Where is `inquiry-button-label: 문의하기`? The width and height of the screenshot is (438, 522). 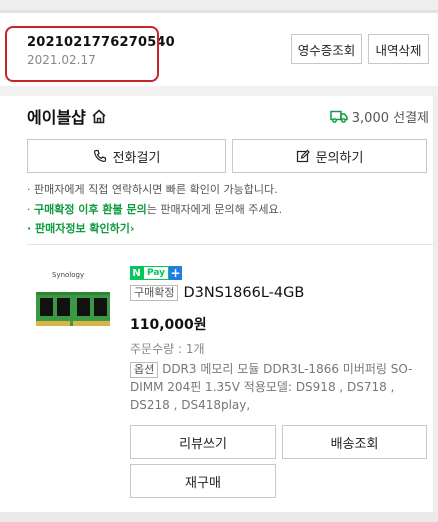
inquiry-button-label: 문의하기 is located at coordinates (339, 158).